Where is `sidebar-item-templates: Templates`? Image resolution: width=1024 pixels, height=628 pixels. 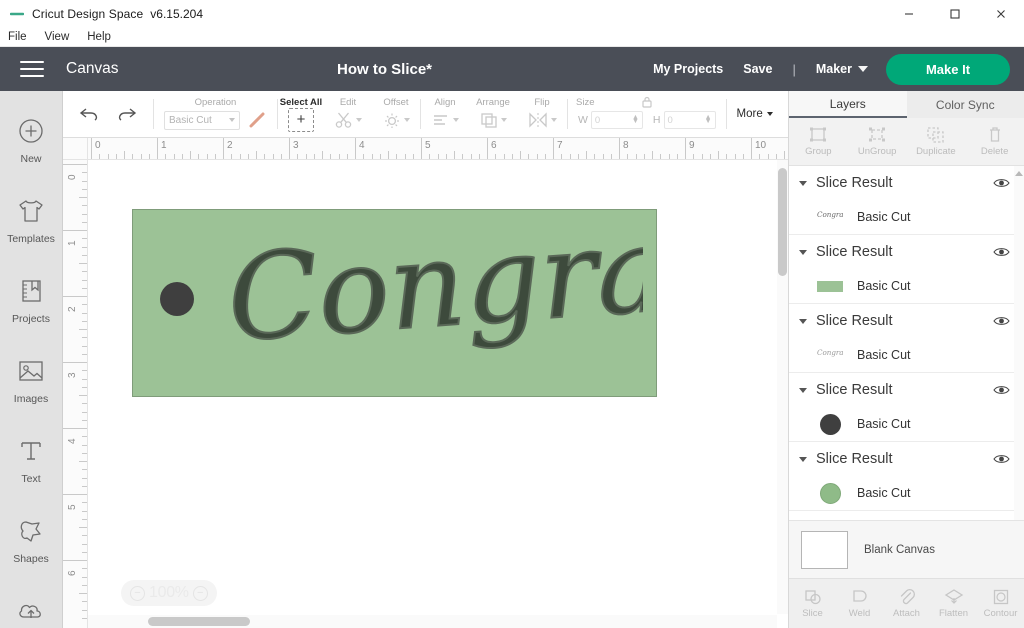 sidebar-item-templates: Templates is located at coordinates (31, 219).